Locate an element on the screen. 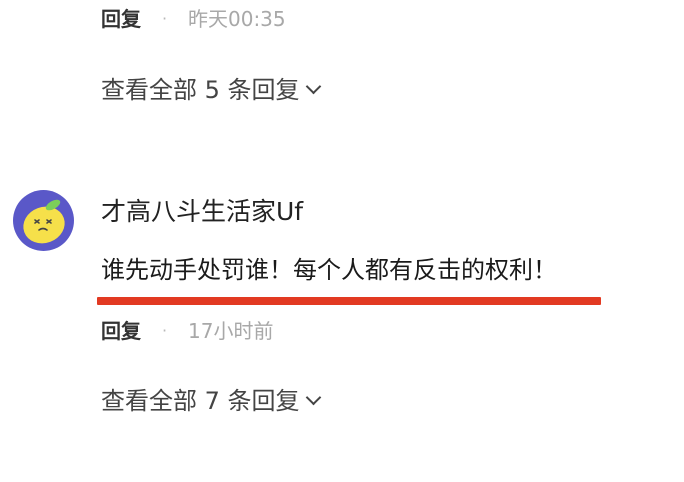 Image resolution: width=684 pixels, height=482 pixels. avatar is located at coordinates (43, 220).